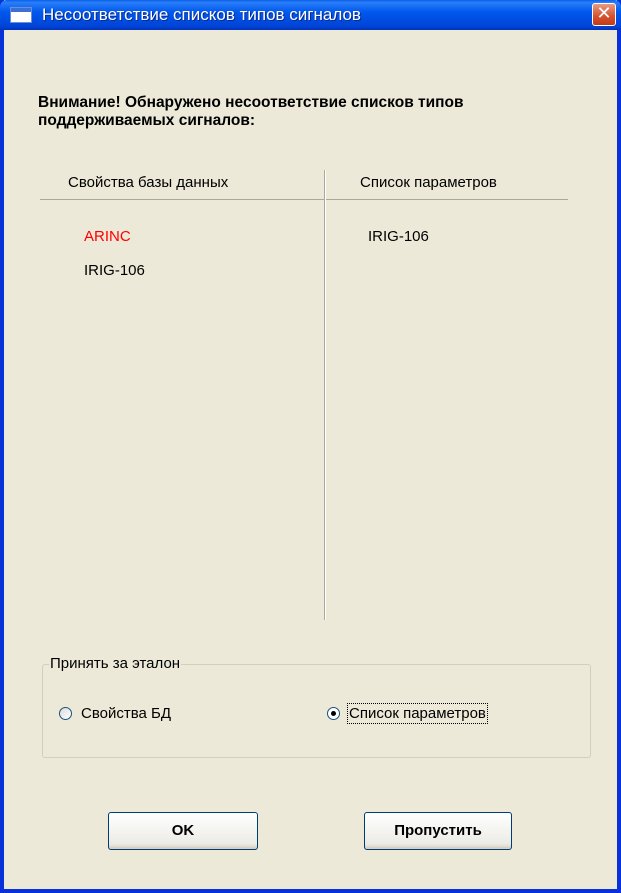  Describe the element at coordinates (183, 831) in the screenshot. I see `ok-button: OK` at that location.